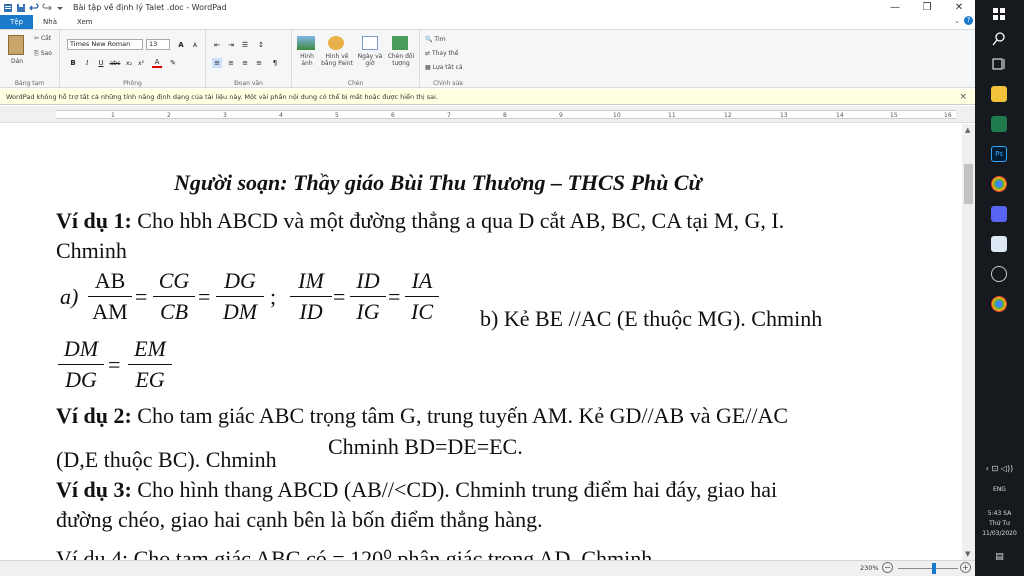 The height and width of the screenshot is (576, 1024). What do you see at coordinates (999, 154) in the screenshot?
I see `photoshop-icon: Ps` at bounding box center [999, 154].